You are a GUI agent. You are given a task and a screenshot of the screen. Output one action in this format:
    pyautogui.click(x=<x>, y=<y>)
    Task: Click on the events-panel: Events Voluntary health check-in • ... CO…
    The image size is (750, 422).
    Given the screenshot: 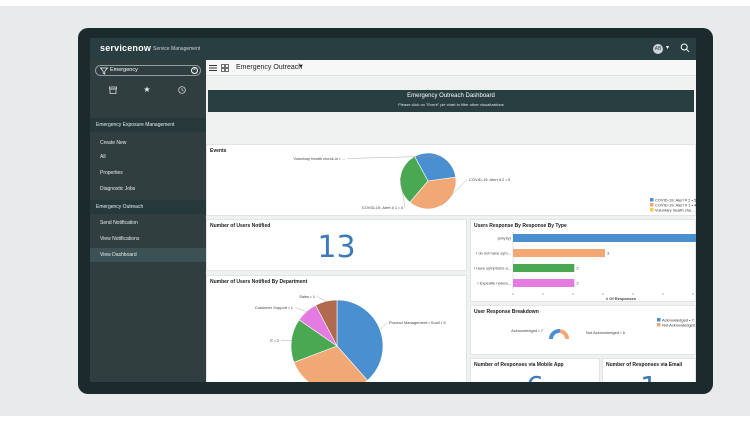 What is the action you would take?
    pyautogui.click(x=451, y=180)
    